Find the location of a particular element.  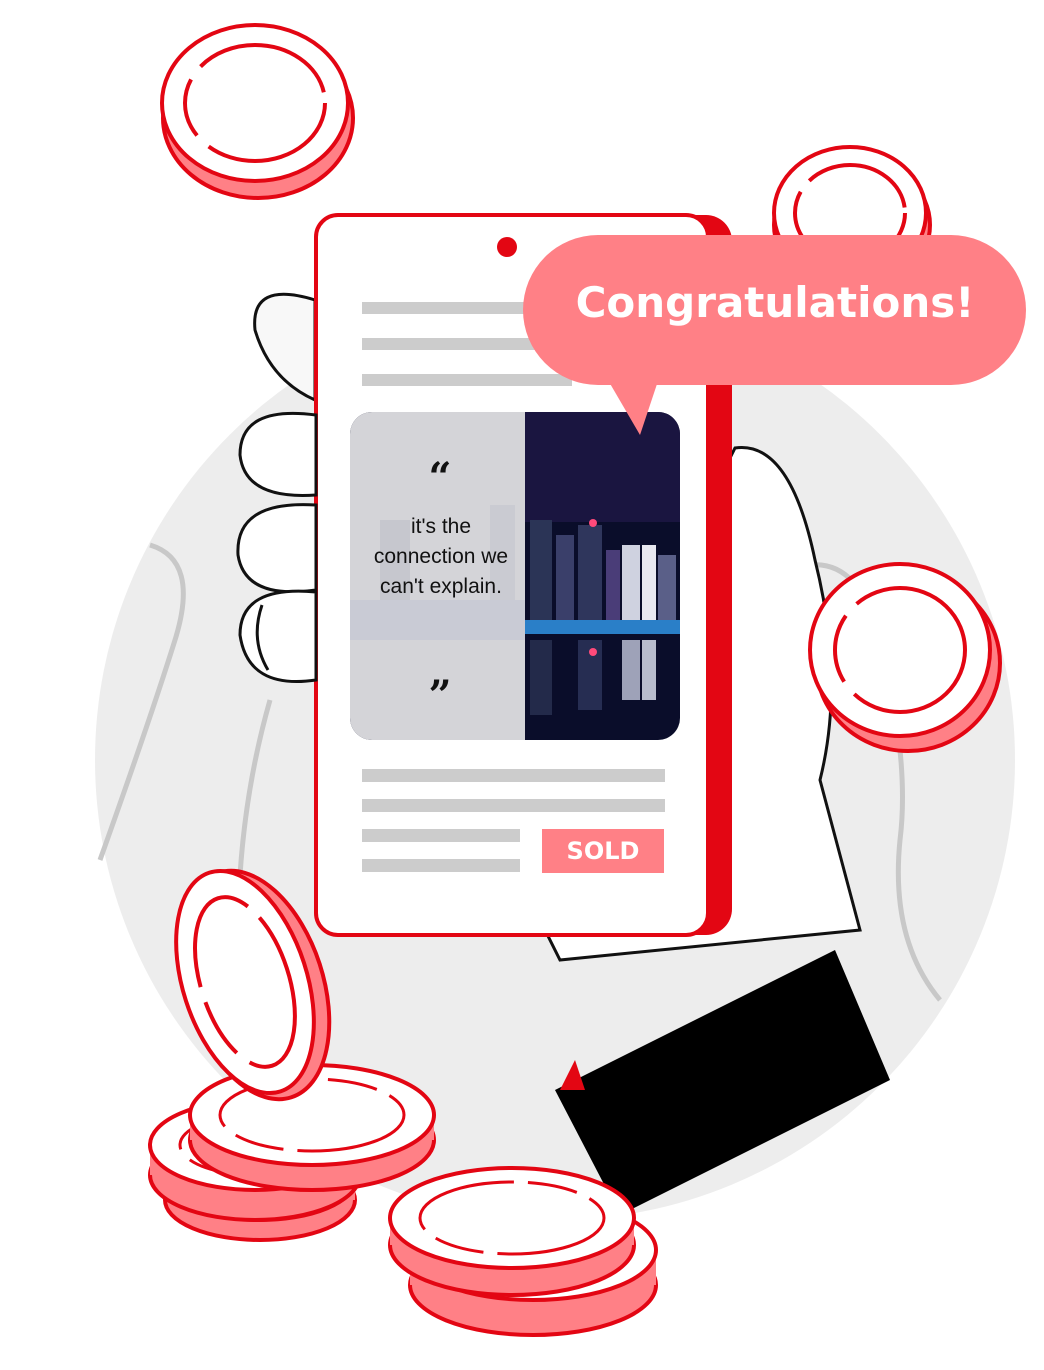

open-quote-icon: “ is located at coordinates (440, 477).